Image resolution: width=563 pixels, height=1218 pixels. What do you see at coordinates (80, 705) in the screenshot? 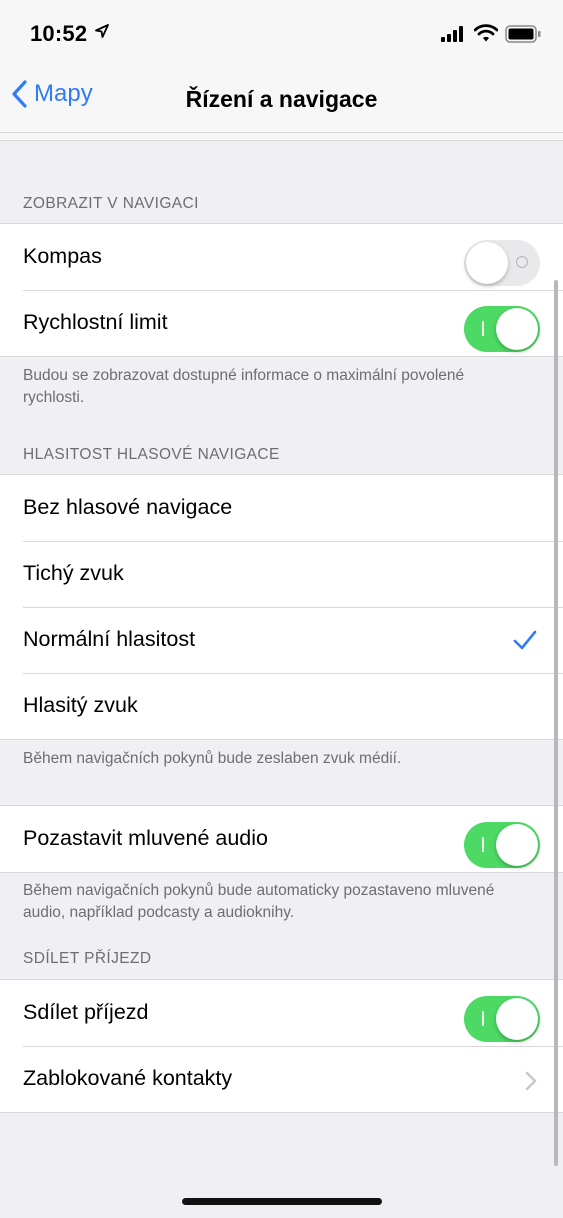
I see `row-label: Hlasitý zvuk` at bounding box center [80, 705].